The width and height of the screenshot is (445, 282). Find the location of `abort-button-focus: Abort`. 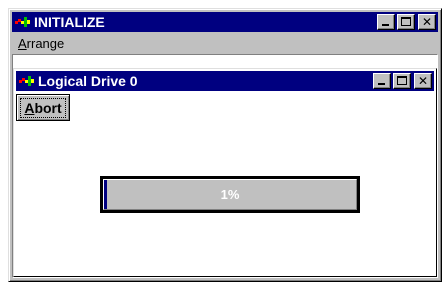

abort-button-focus: Abort is located at coordinates (43, 107).